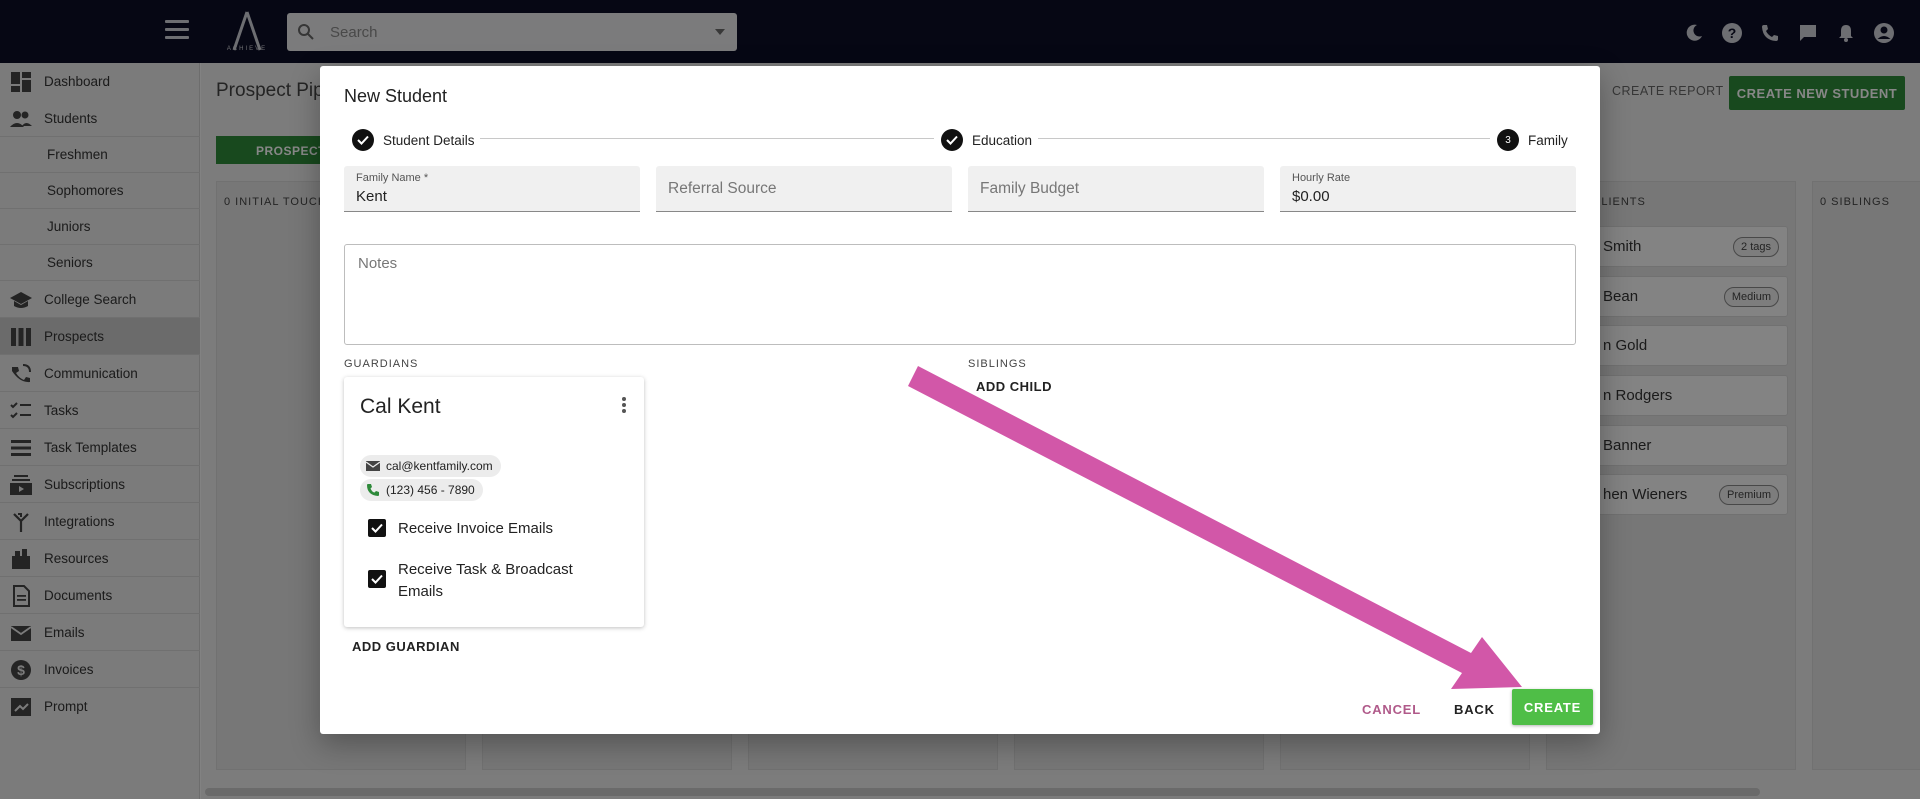  What do you see at coordinates (396, 96) in the screenshot?
I see `dialog-title: New Student` at bounding box center [396, 96].